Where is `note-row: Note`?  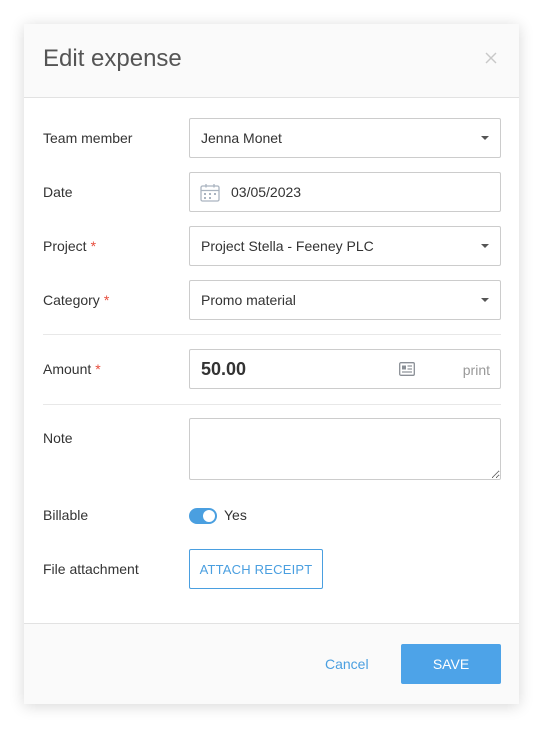
note-row: Note is located at coordinates (272, 450).